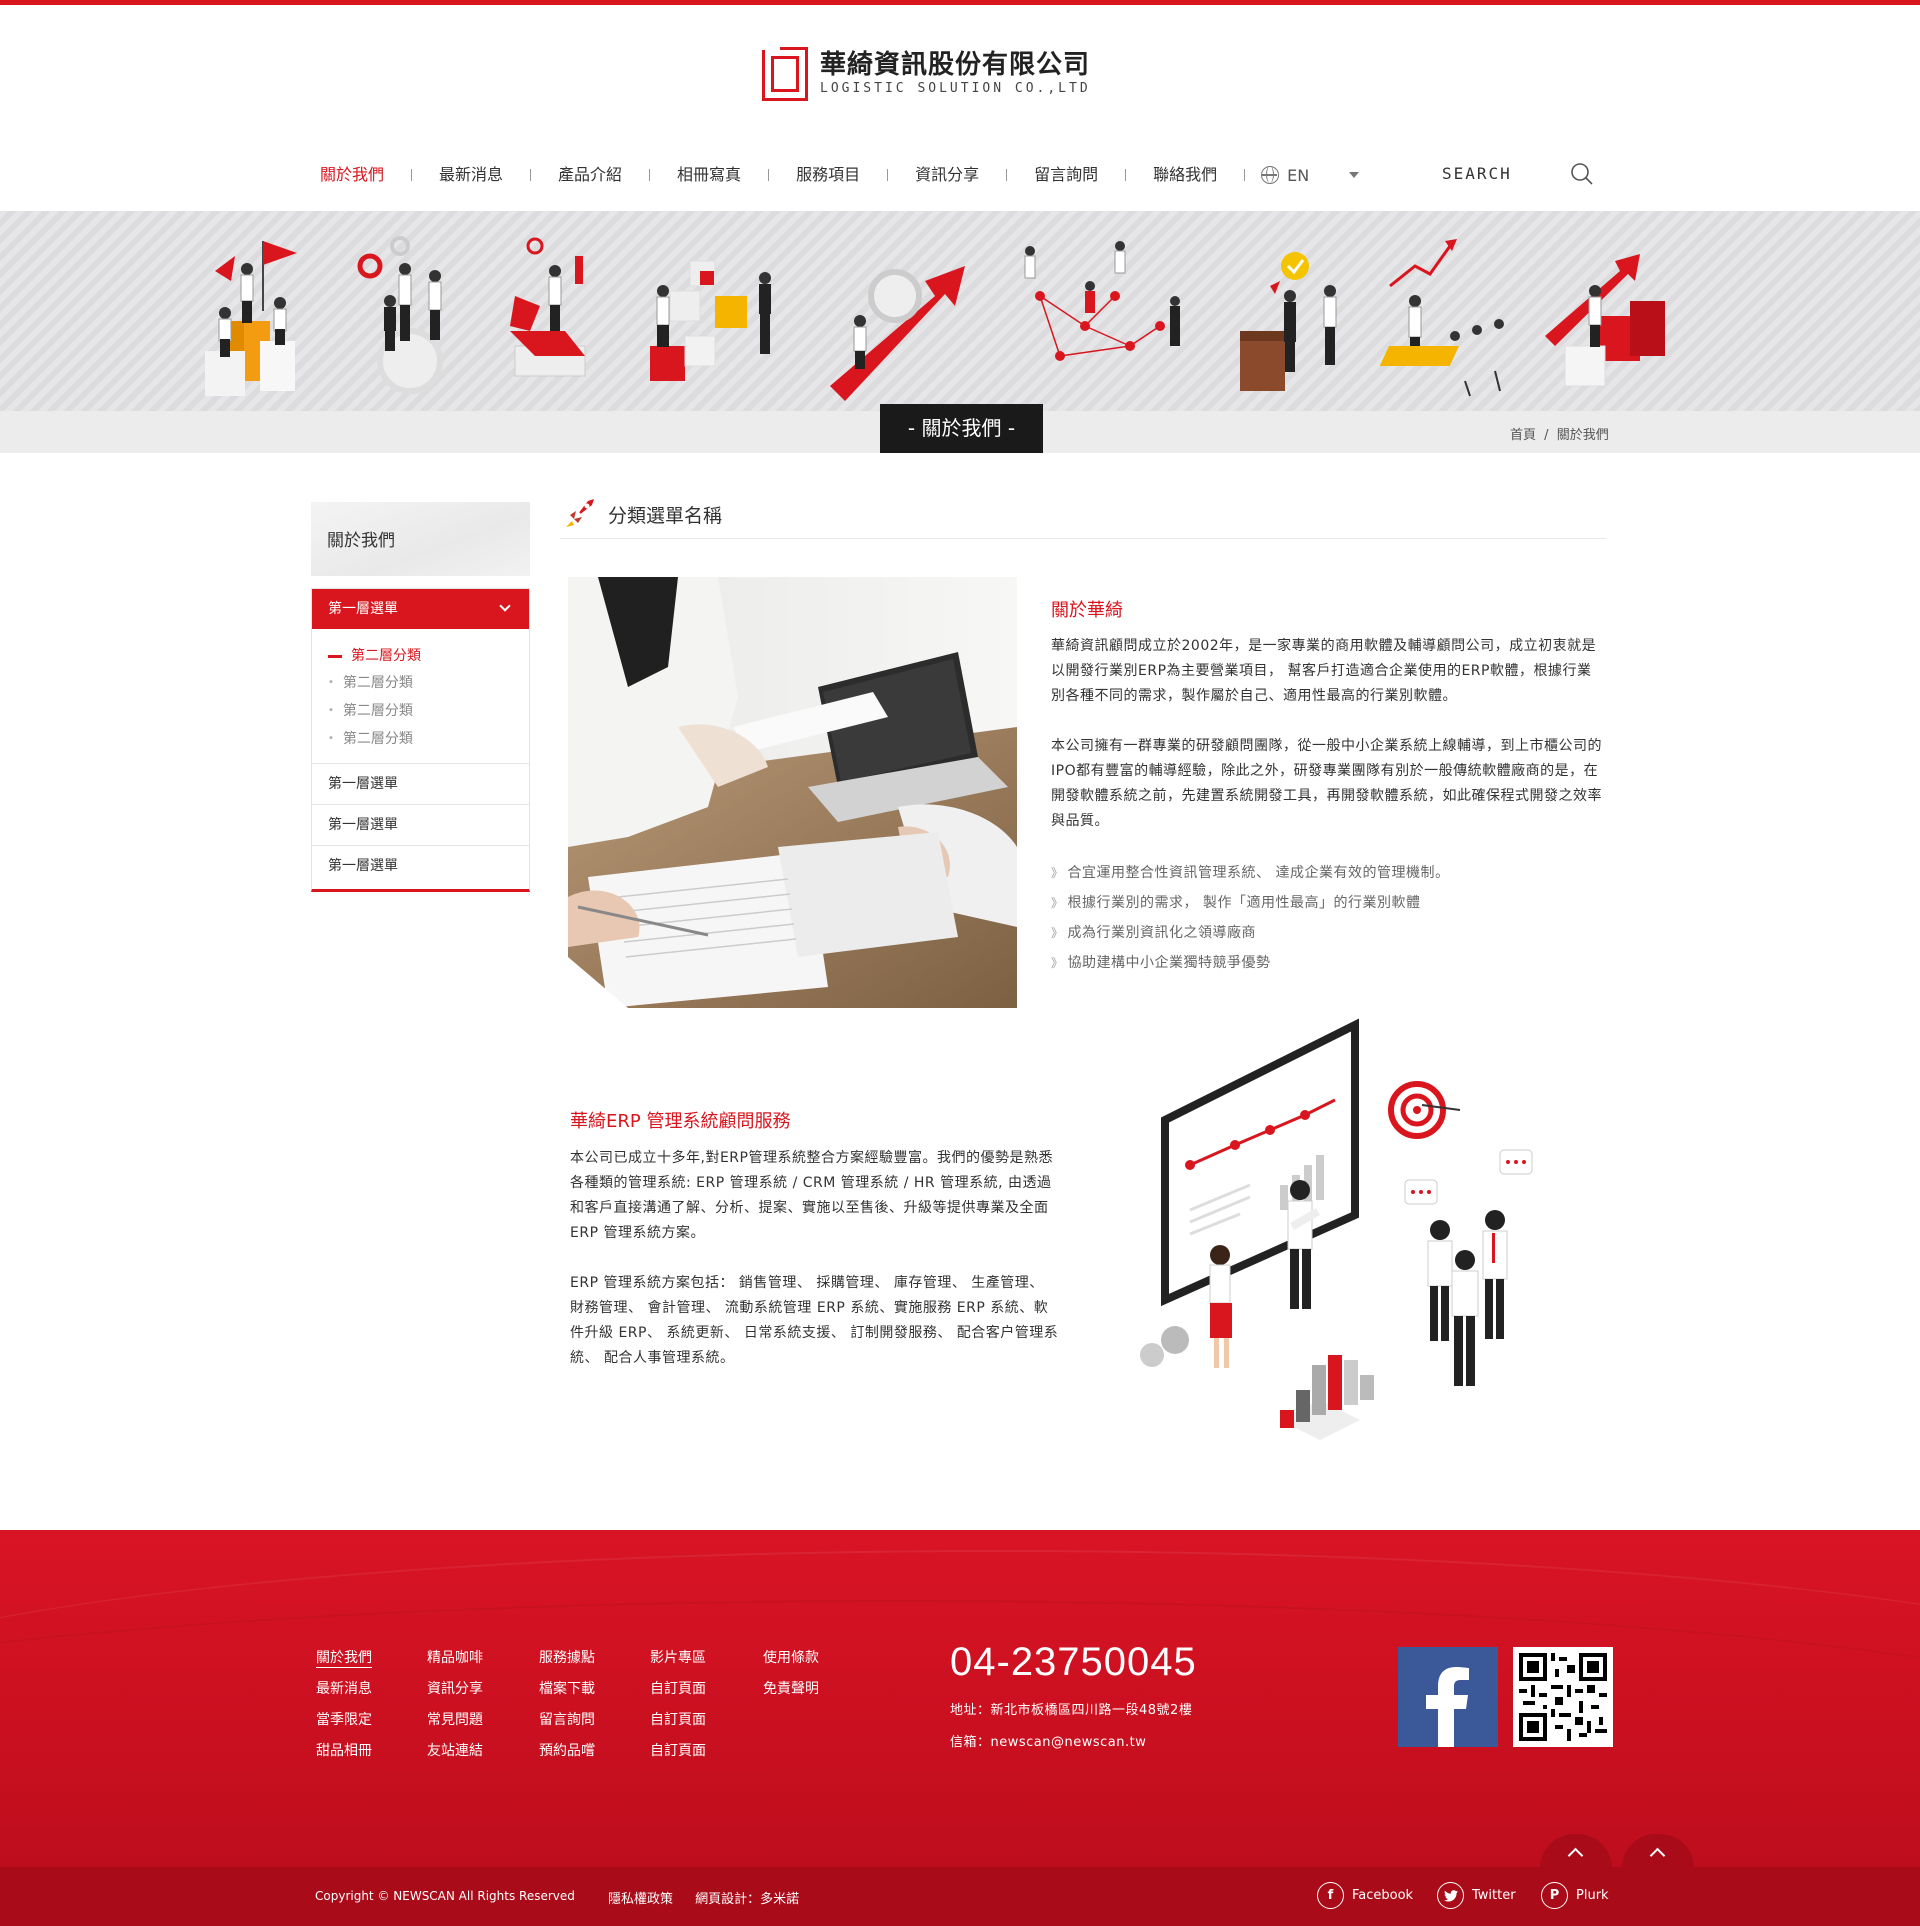 The height and width of the screenshot is (1926, 1920). I want to click on footer-links-col3: 服務據點 檔案下載 留言詢問 預約品嚐, so click(567, 1710).